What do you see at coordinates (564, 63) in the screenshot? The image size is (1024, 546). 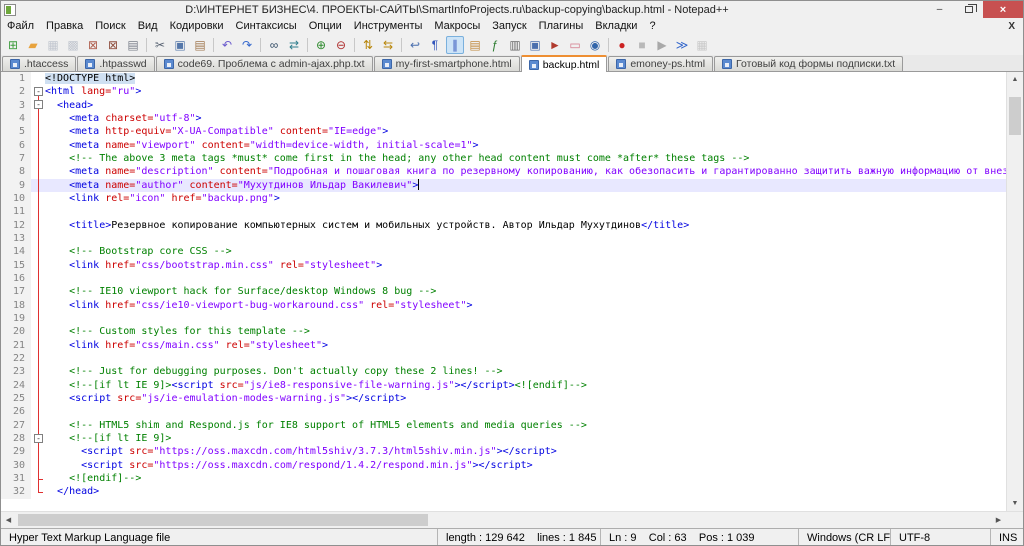 I see `tab-4: backup.html` at bounding box center [564, 63].